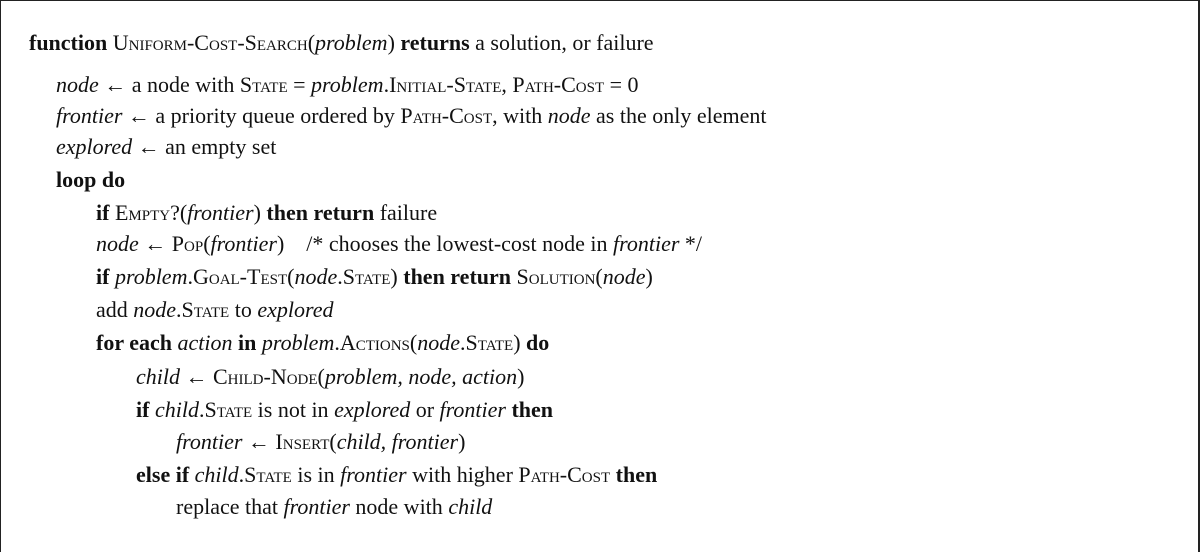  I want to click on comment-text: */, so click(691, 243).